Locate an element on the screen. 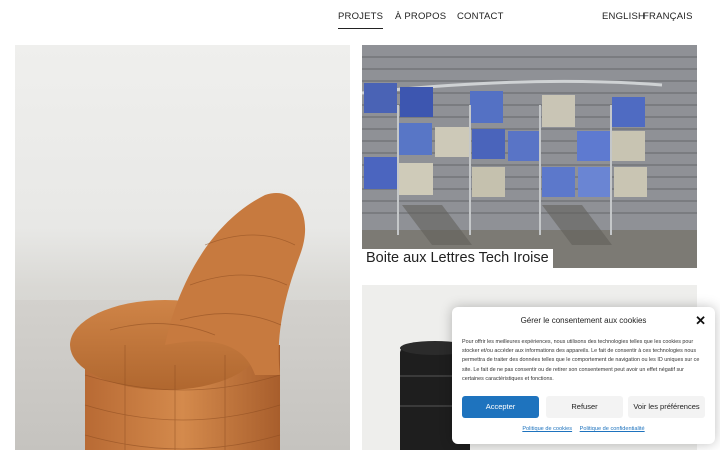  close-icon: ✕ is located at coordinates (700, 320).